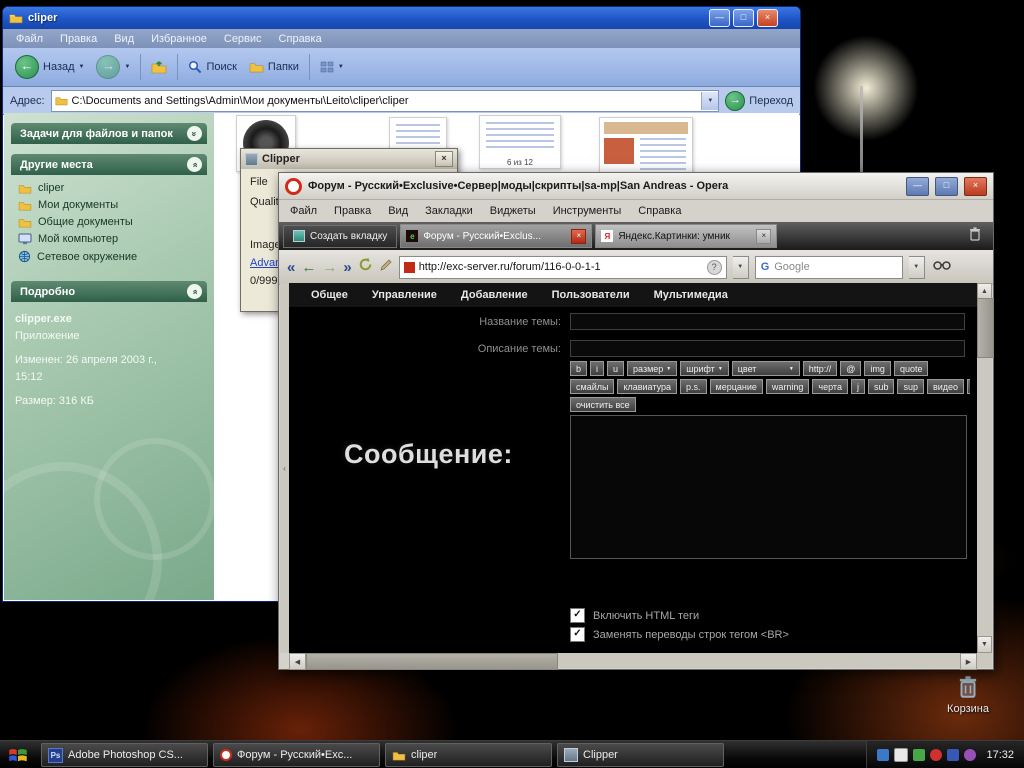  I want to click on recycle-bin: Корзина, so click(968, 694).